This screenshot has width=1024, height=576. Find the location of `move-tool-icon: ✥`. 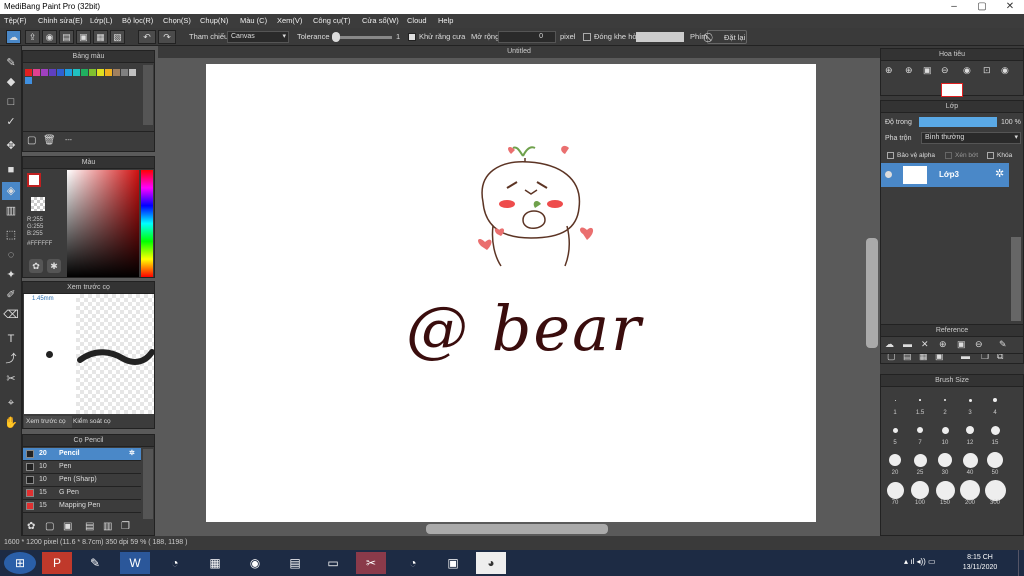

move-tool-icon: ✥ is located at coordinates (11, 146).